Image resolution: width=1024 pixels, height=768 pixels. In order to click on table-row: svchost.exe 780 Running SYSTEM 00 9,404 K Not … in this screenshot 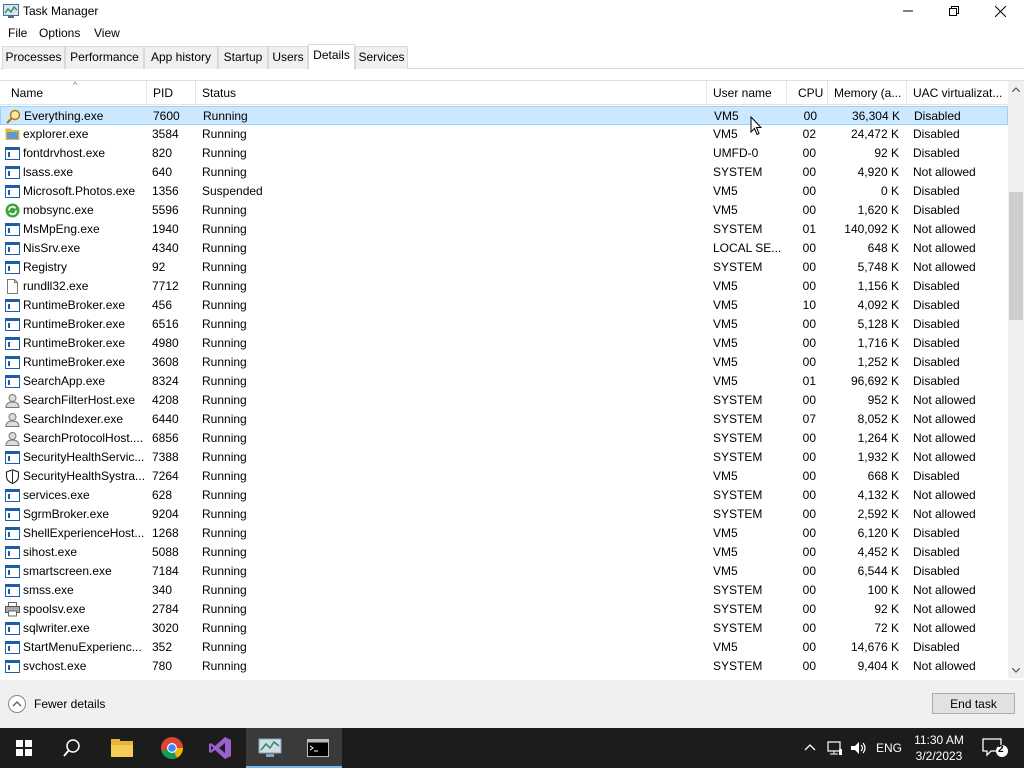, I will do `click(504, 666)`.